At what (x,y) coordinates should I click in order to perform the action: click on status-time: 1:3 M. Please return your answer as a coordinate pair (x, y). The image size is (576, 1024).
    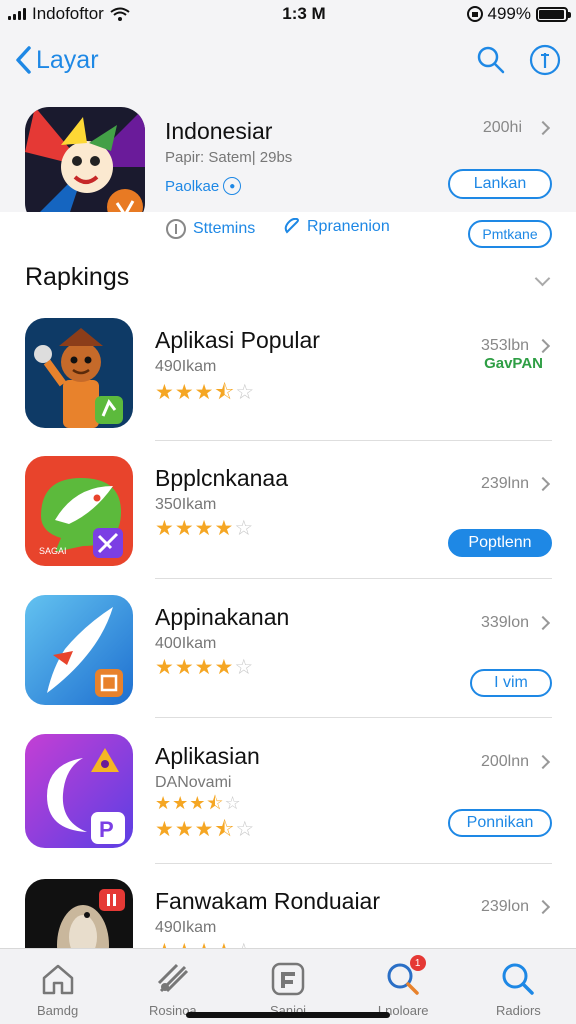
    Looking at the image, I should click on (304, 13).